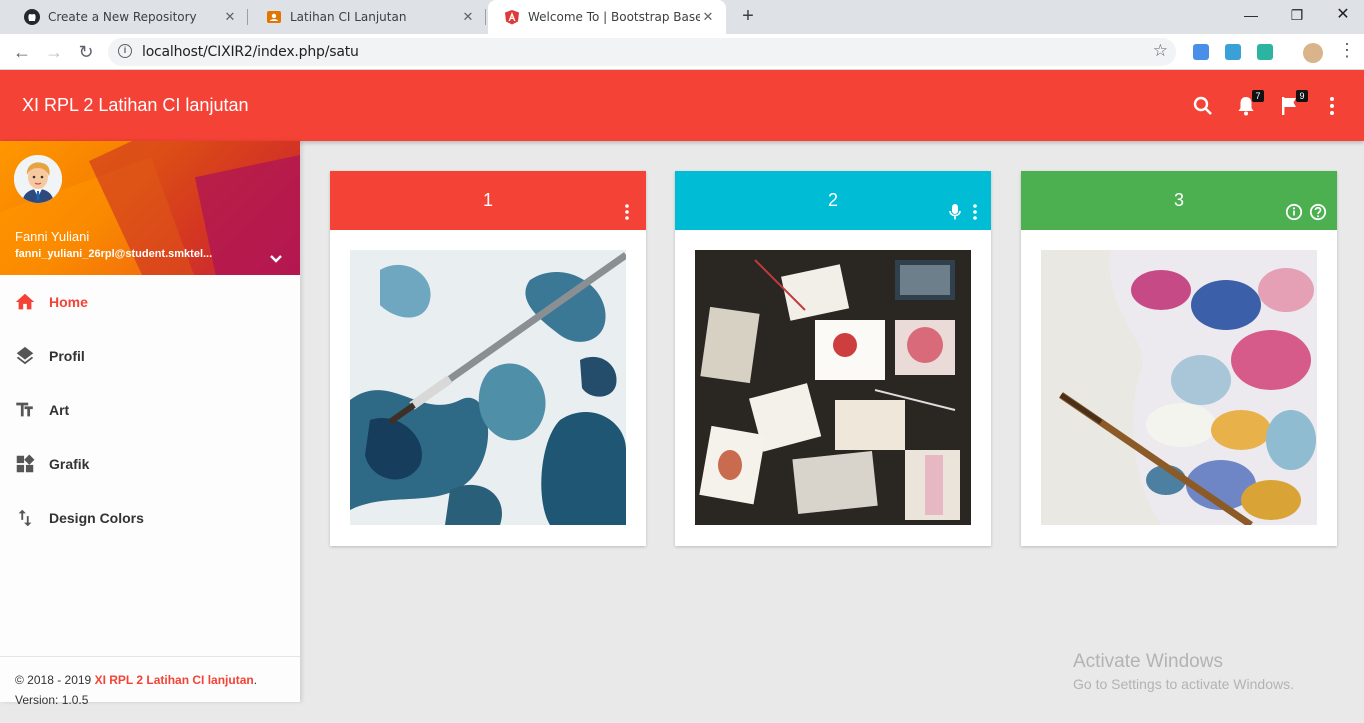 The image size is (1364, 723). I want to click on flag-icon: 9, so click(1293, 104).